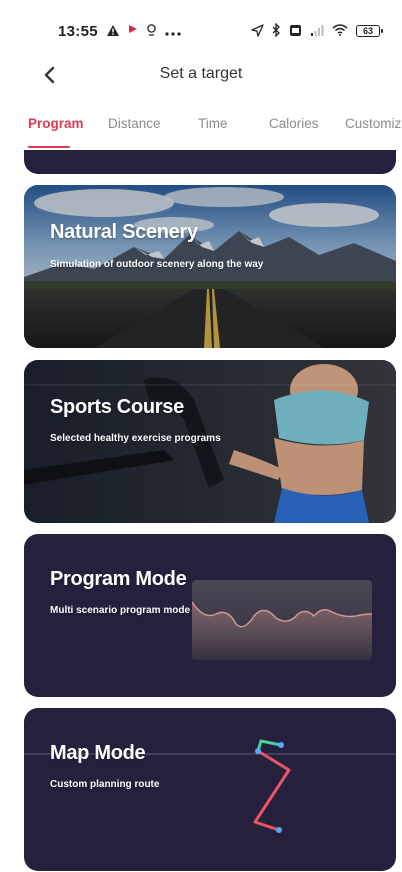 This screenshot has height=872, width=402. Describe the element at coordinates (117, 407) in the screenshot. I see `card-title: Sports Course` at that location.